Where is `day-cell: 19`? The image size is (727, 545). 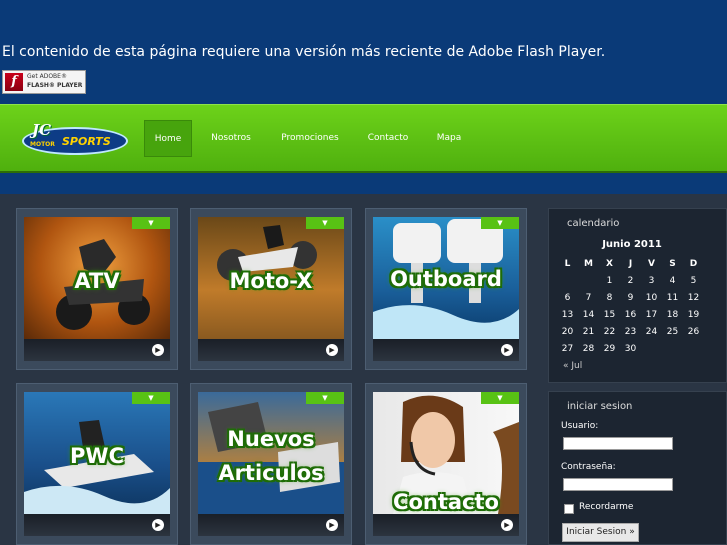
day-cell: 19 is located at coordinates (693, 314).